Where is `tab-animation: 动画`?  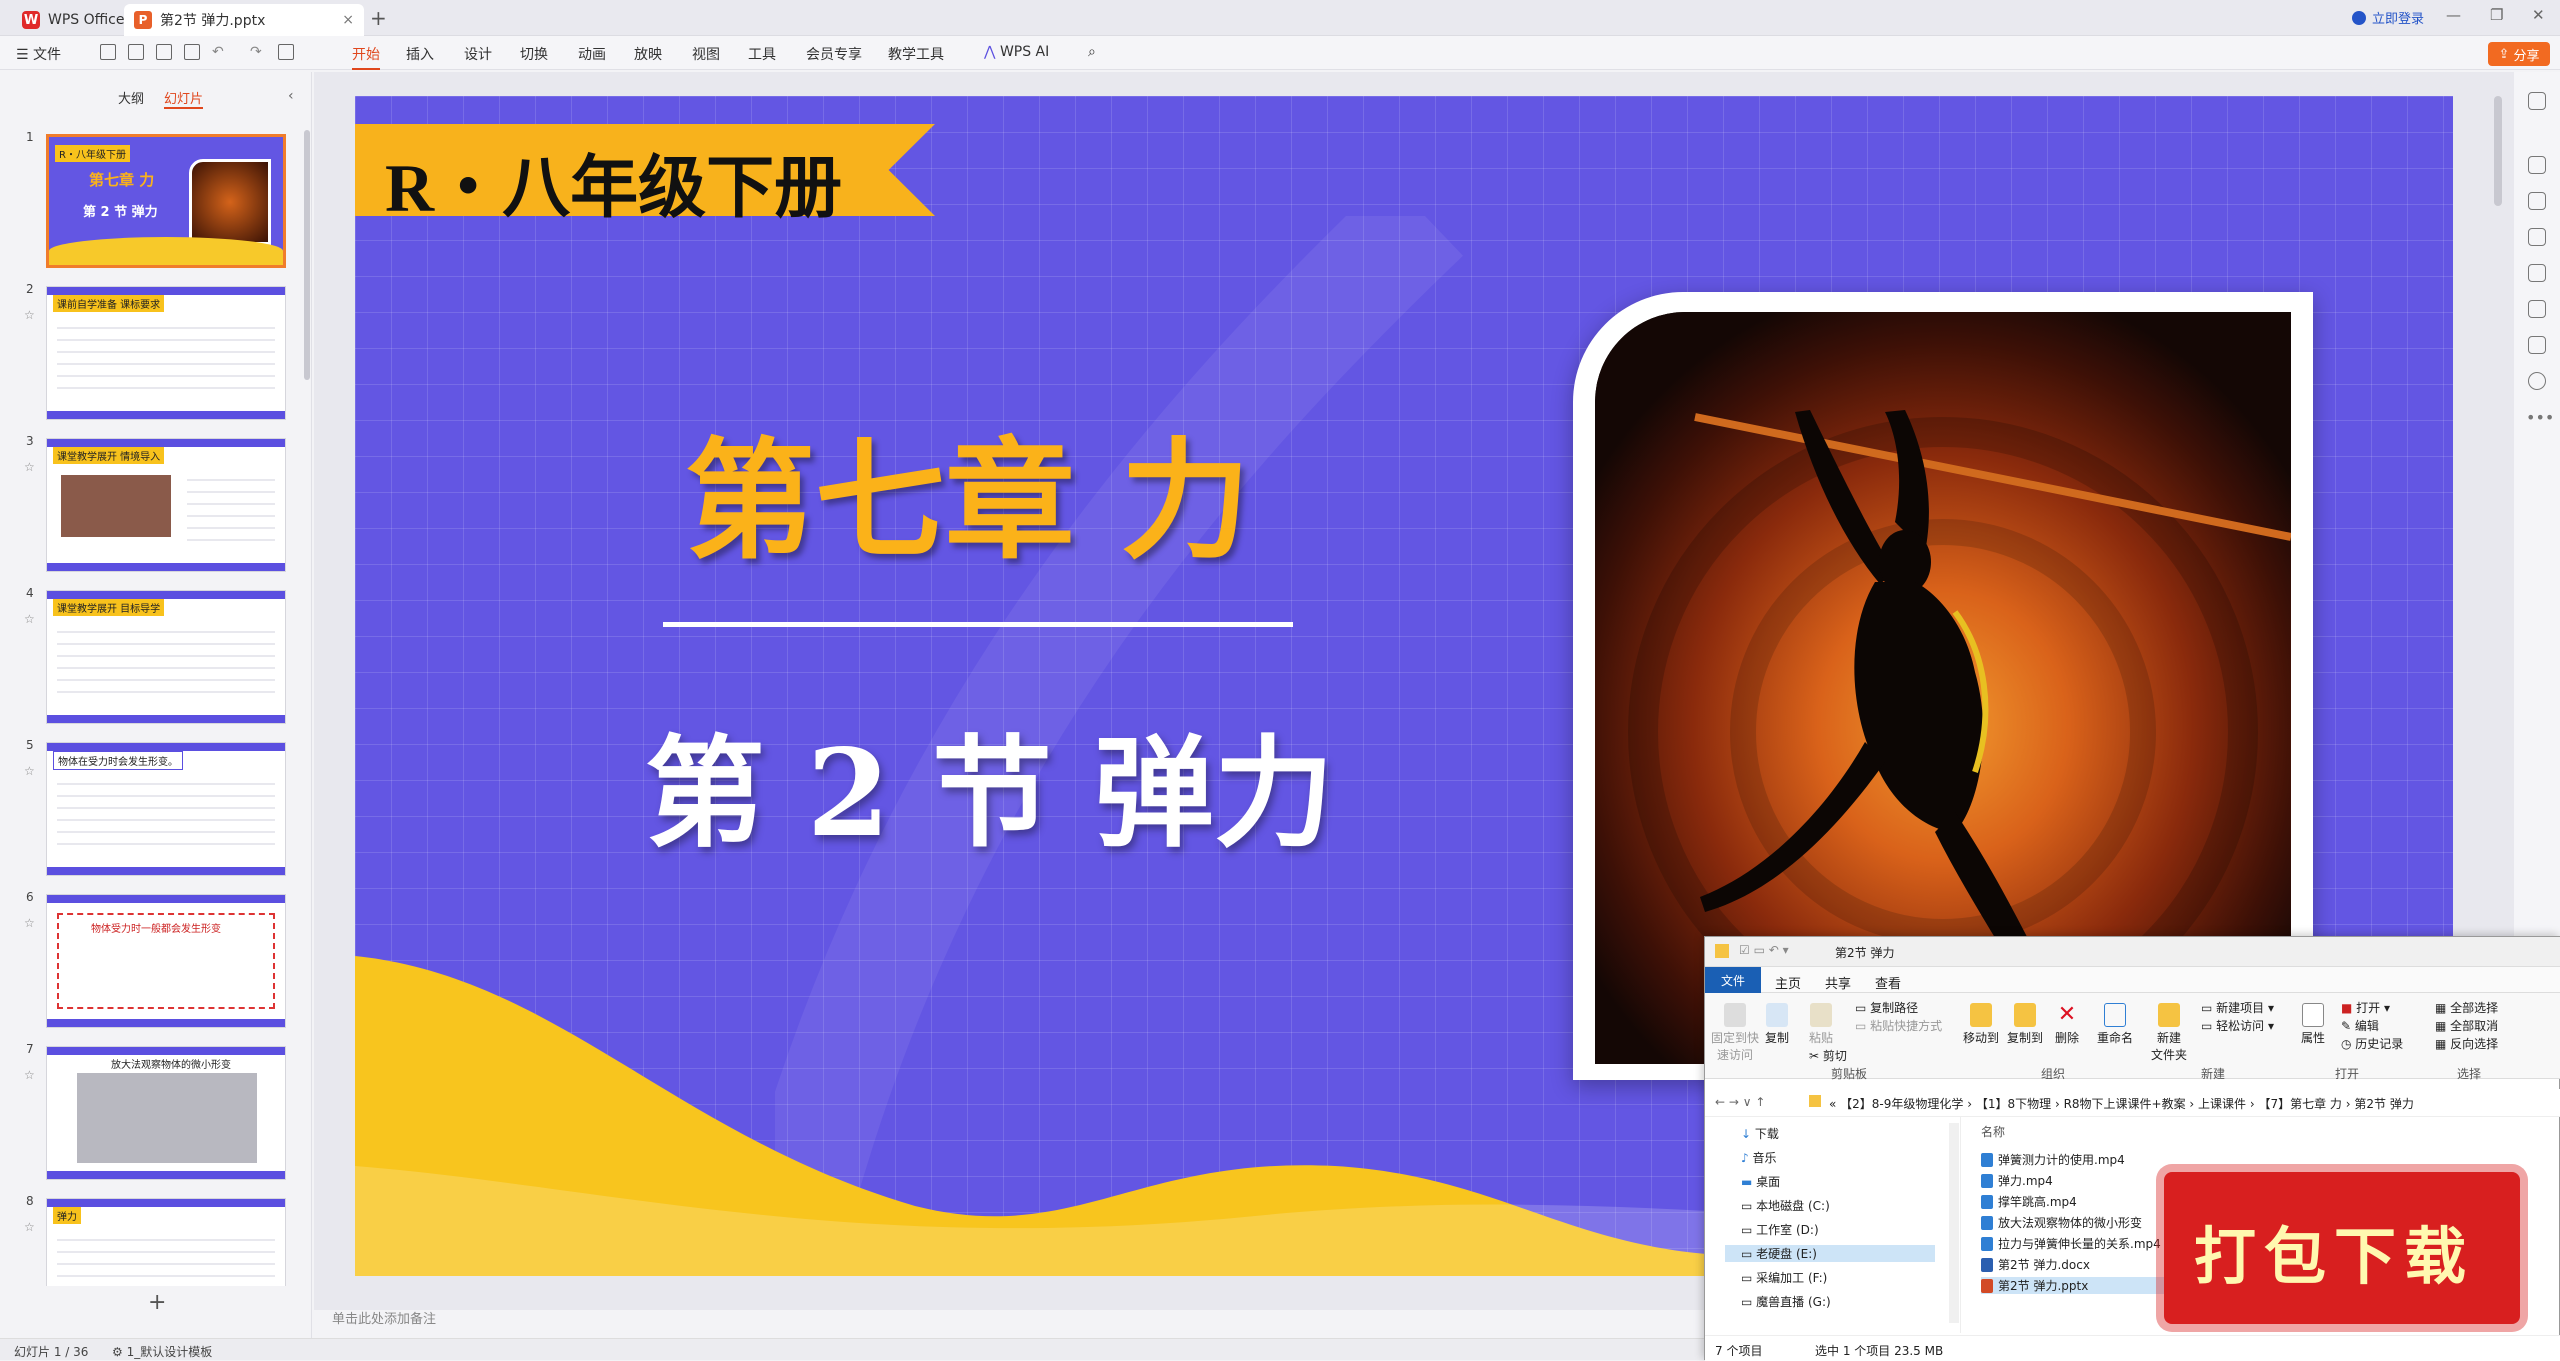 tab-animation: 动画 is located at coordinates (592, 54).